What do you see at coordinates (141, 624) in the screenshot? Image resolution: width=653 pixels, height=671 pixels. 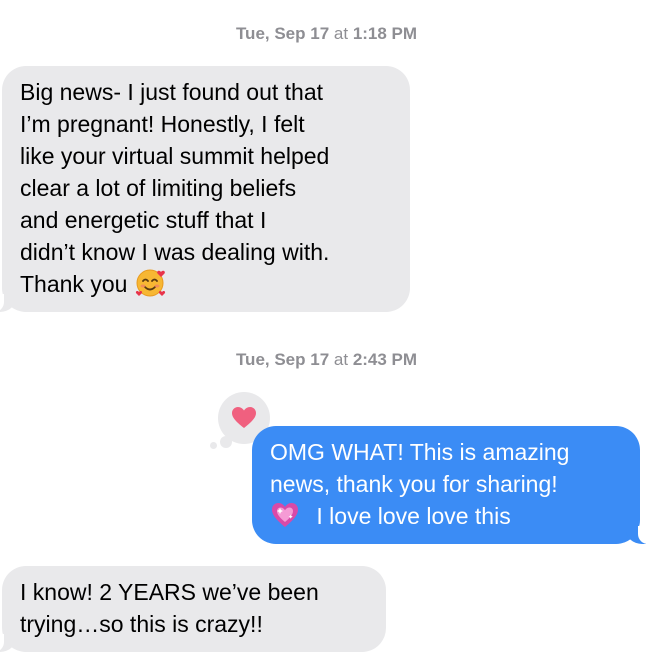 I see `message-line: trying…so this is crazy!!` at bounding box center [141, 624].